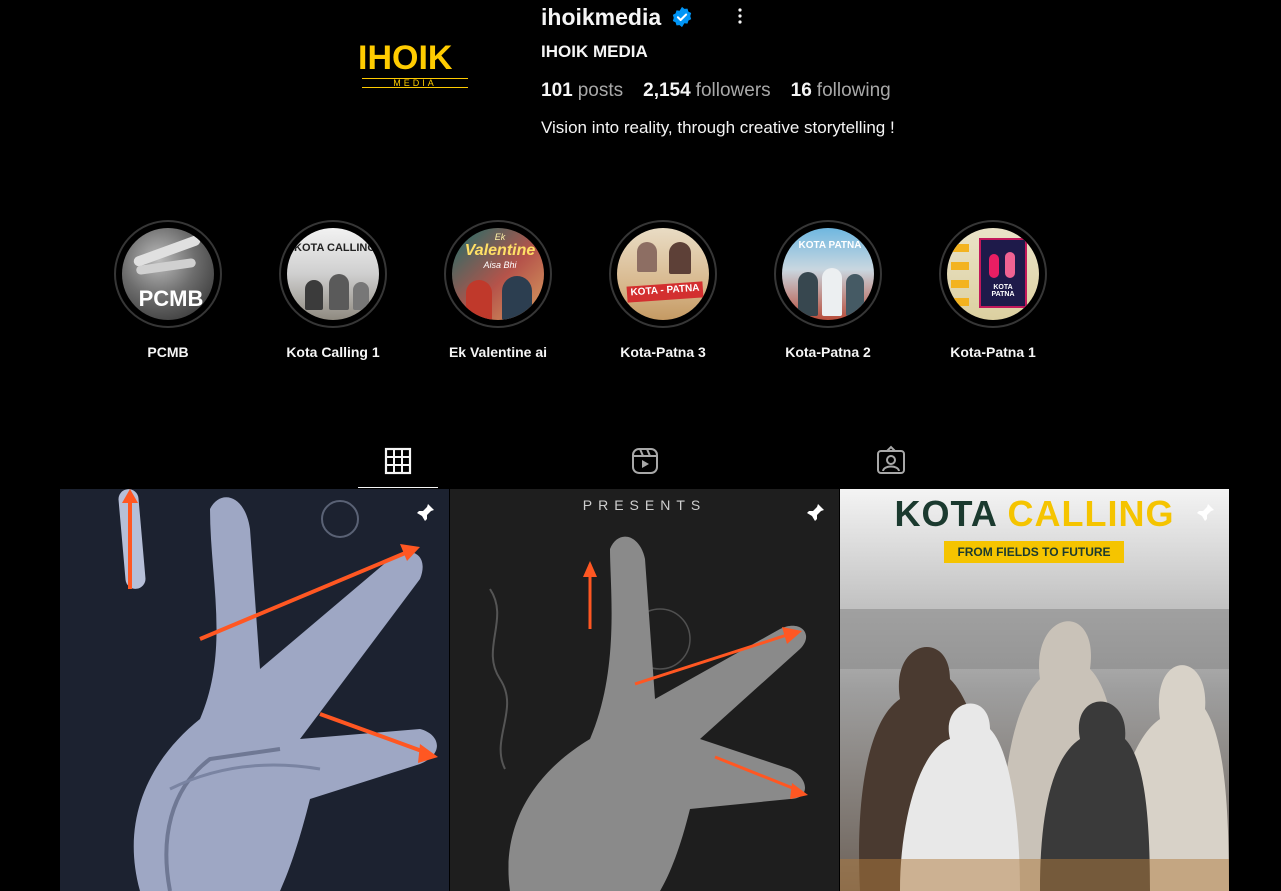  I want to click on highlight-pcmb: PCMB PCMB, so click(168, 290).